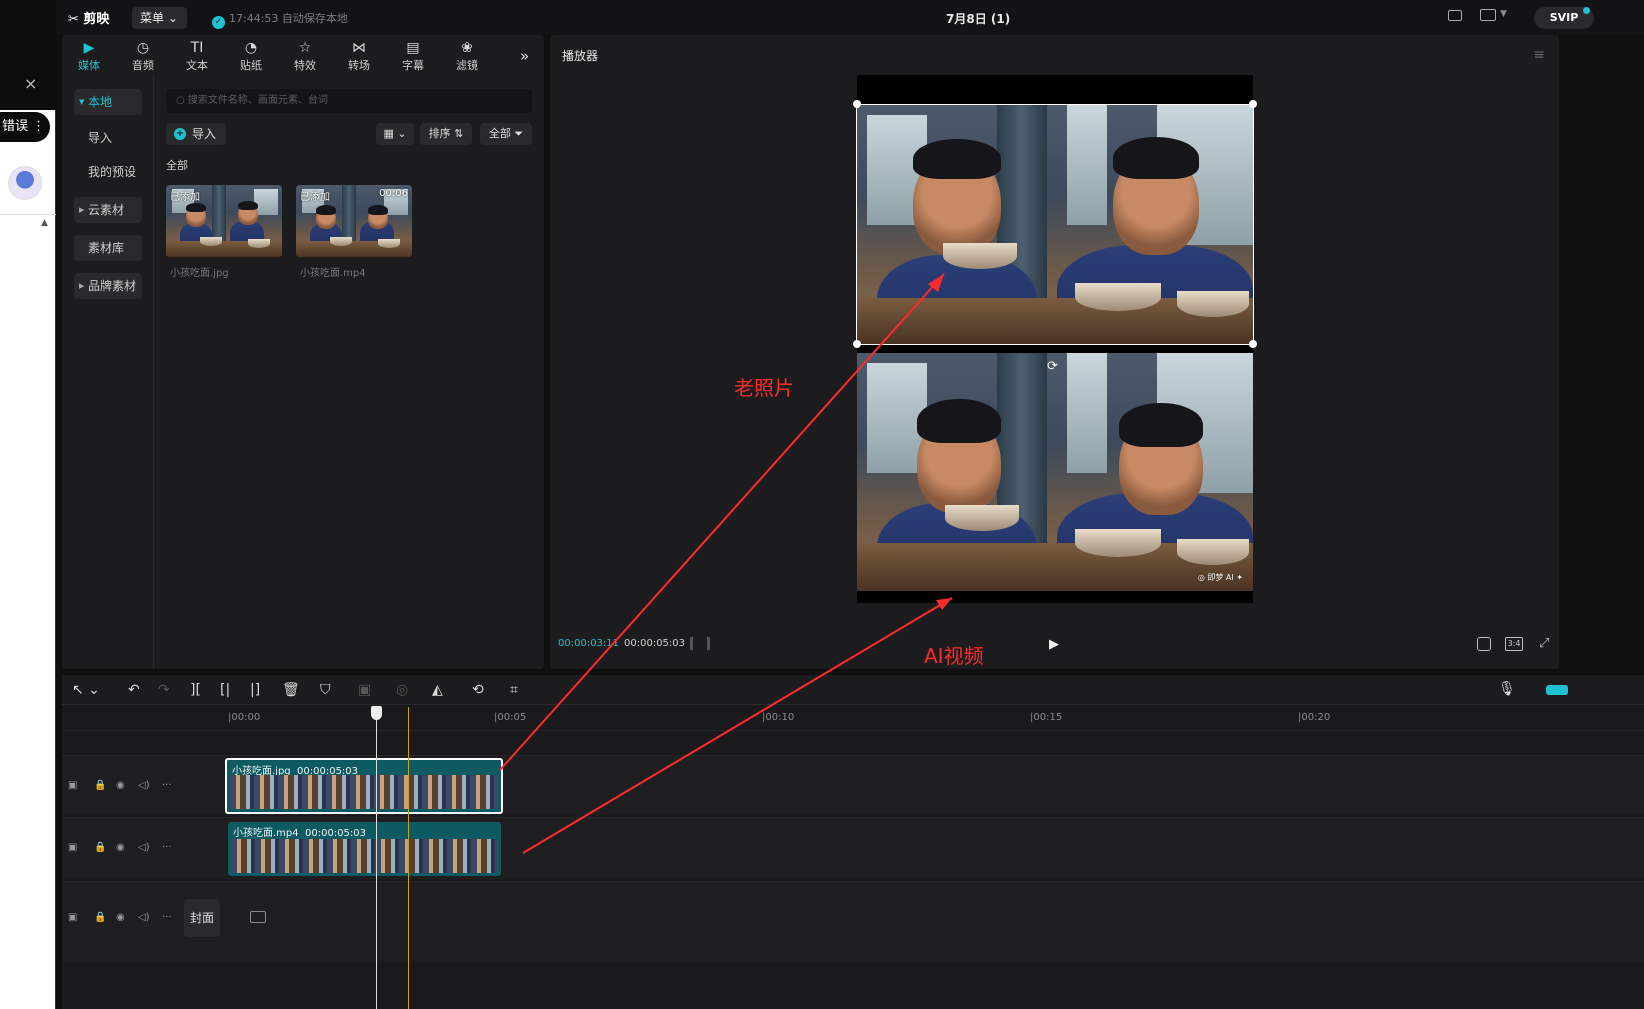 The image size is (1644, 1009). I want to click on media-thumbnail: 已添加 00:06, so click(354, 221).